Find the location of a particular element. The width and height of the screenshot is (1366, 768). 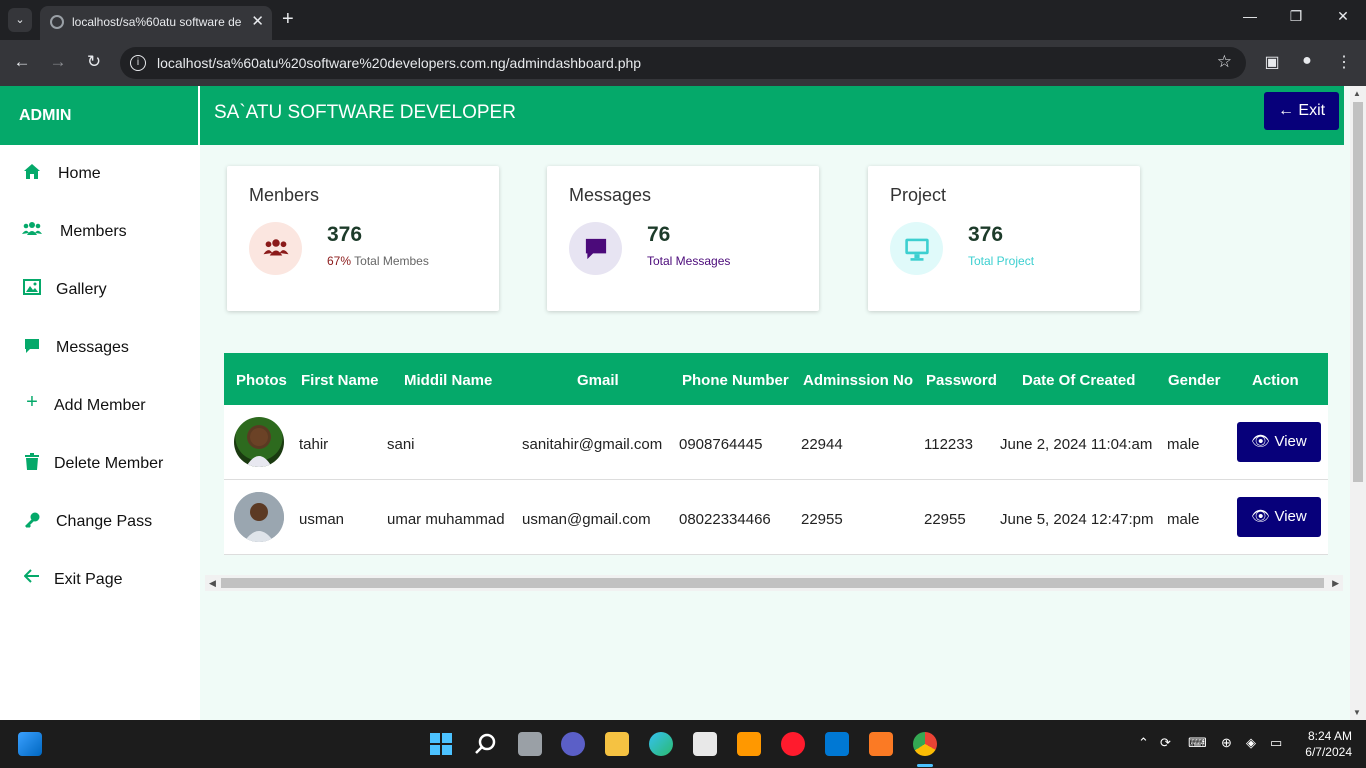

members-percent: 67% is located at coordinates (339, 261).